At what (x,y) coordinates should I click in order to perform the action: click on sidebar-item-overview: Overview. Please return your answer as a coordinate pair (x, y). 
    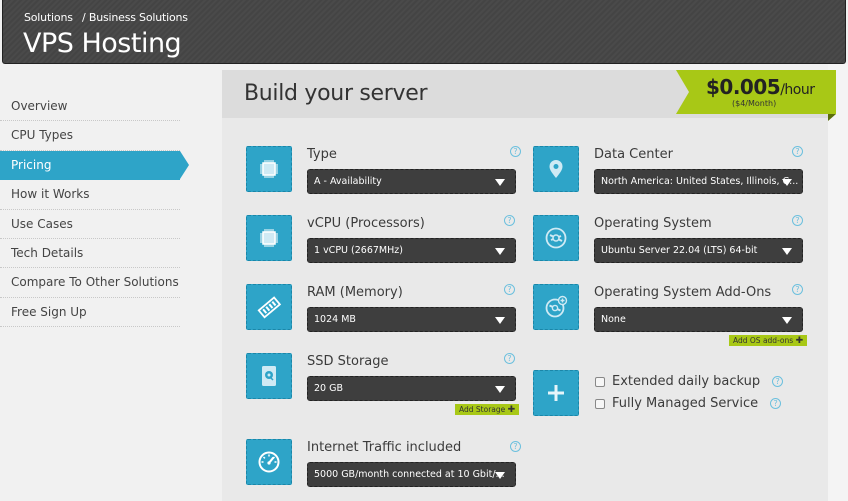
    Looking at the image, I should click on (90, 107).